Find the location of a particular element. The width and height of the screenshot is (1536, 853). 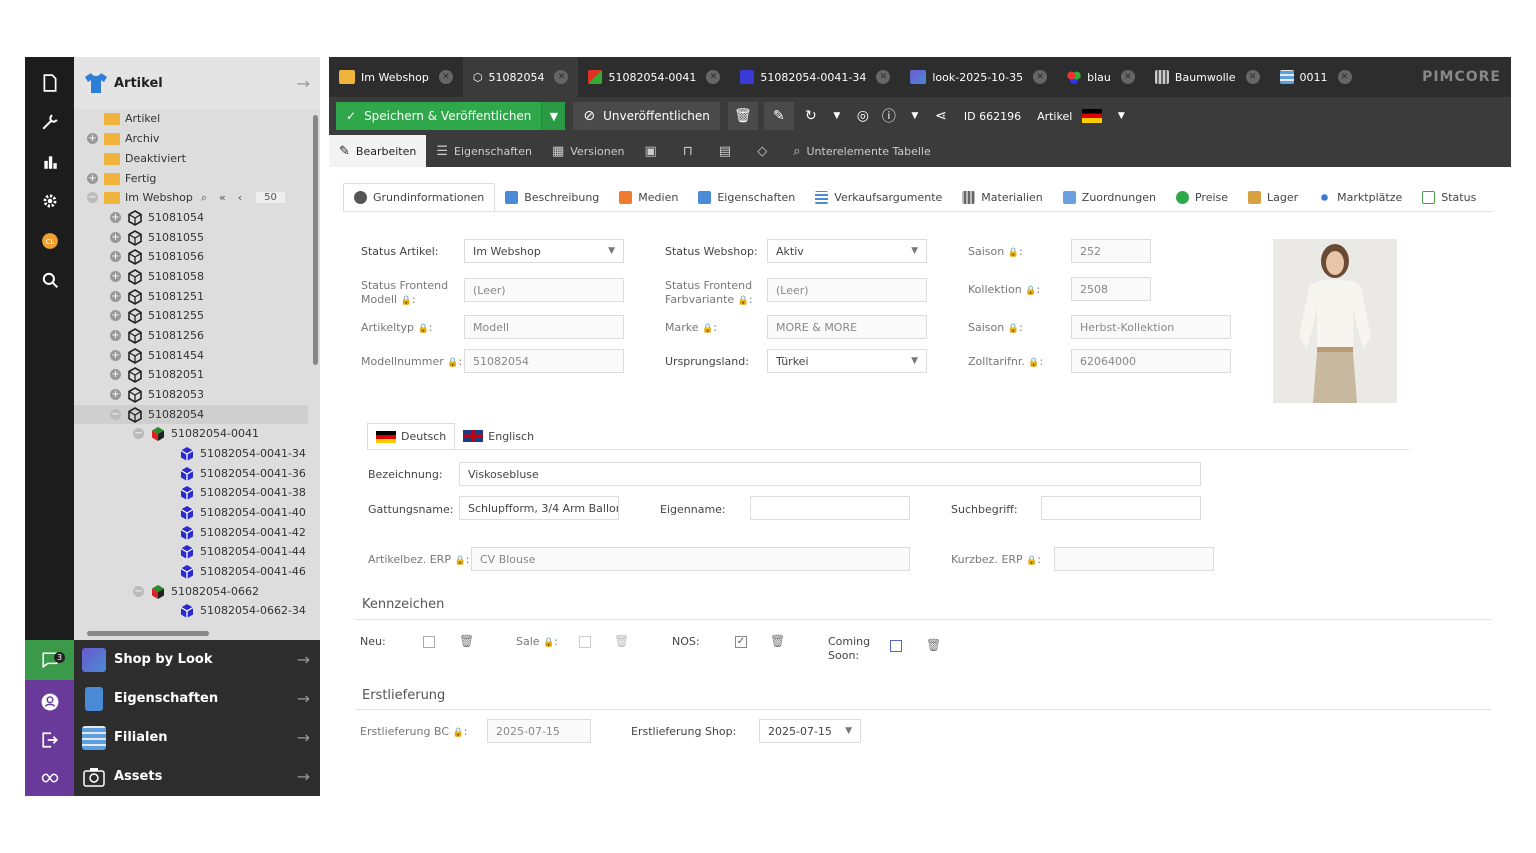

tab-grundinformationen: Grundinformationen is located at coordinates (419, 197).